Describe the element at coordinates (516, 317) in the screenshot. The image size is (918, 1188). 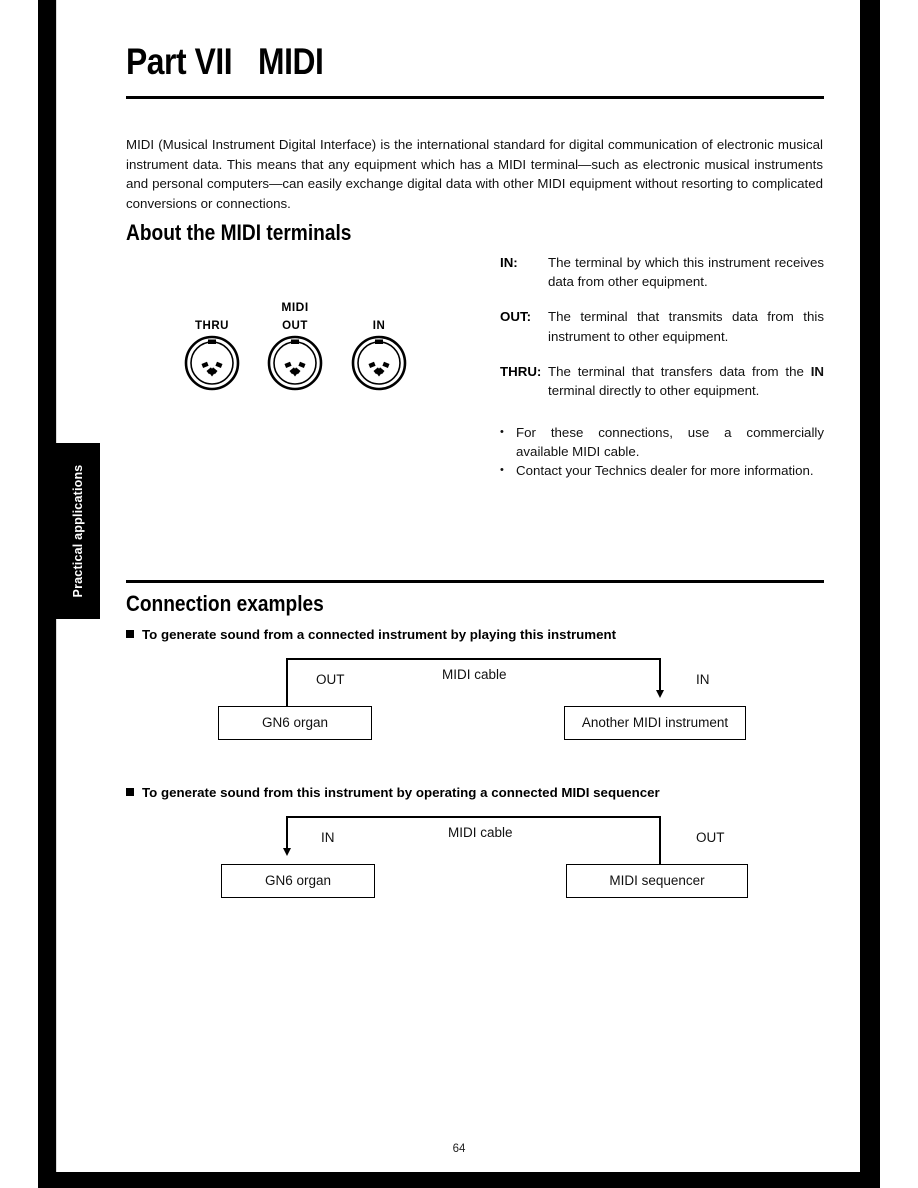
I see `definition-out-term: OUT:` at that location.